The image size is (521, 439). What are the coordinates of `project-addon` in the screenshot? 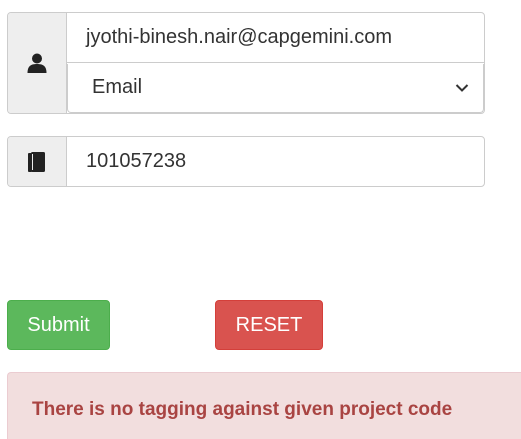 It's located at (37, 161).